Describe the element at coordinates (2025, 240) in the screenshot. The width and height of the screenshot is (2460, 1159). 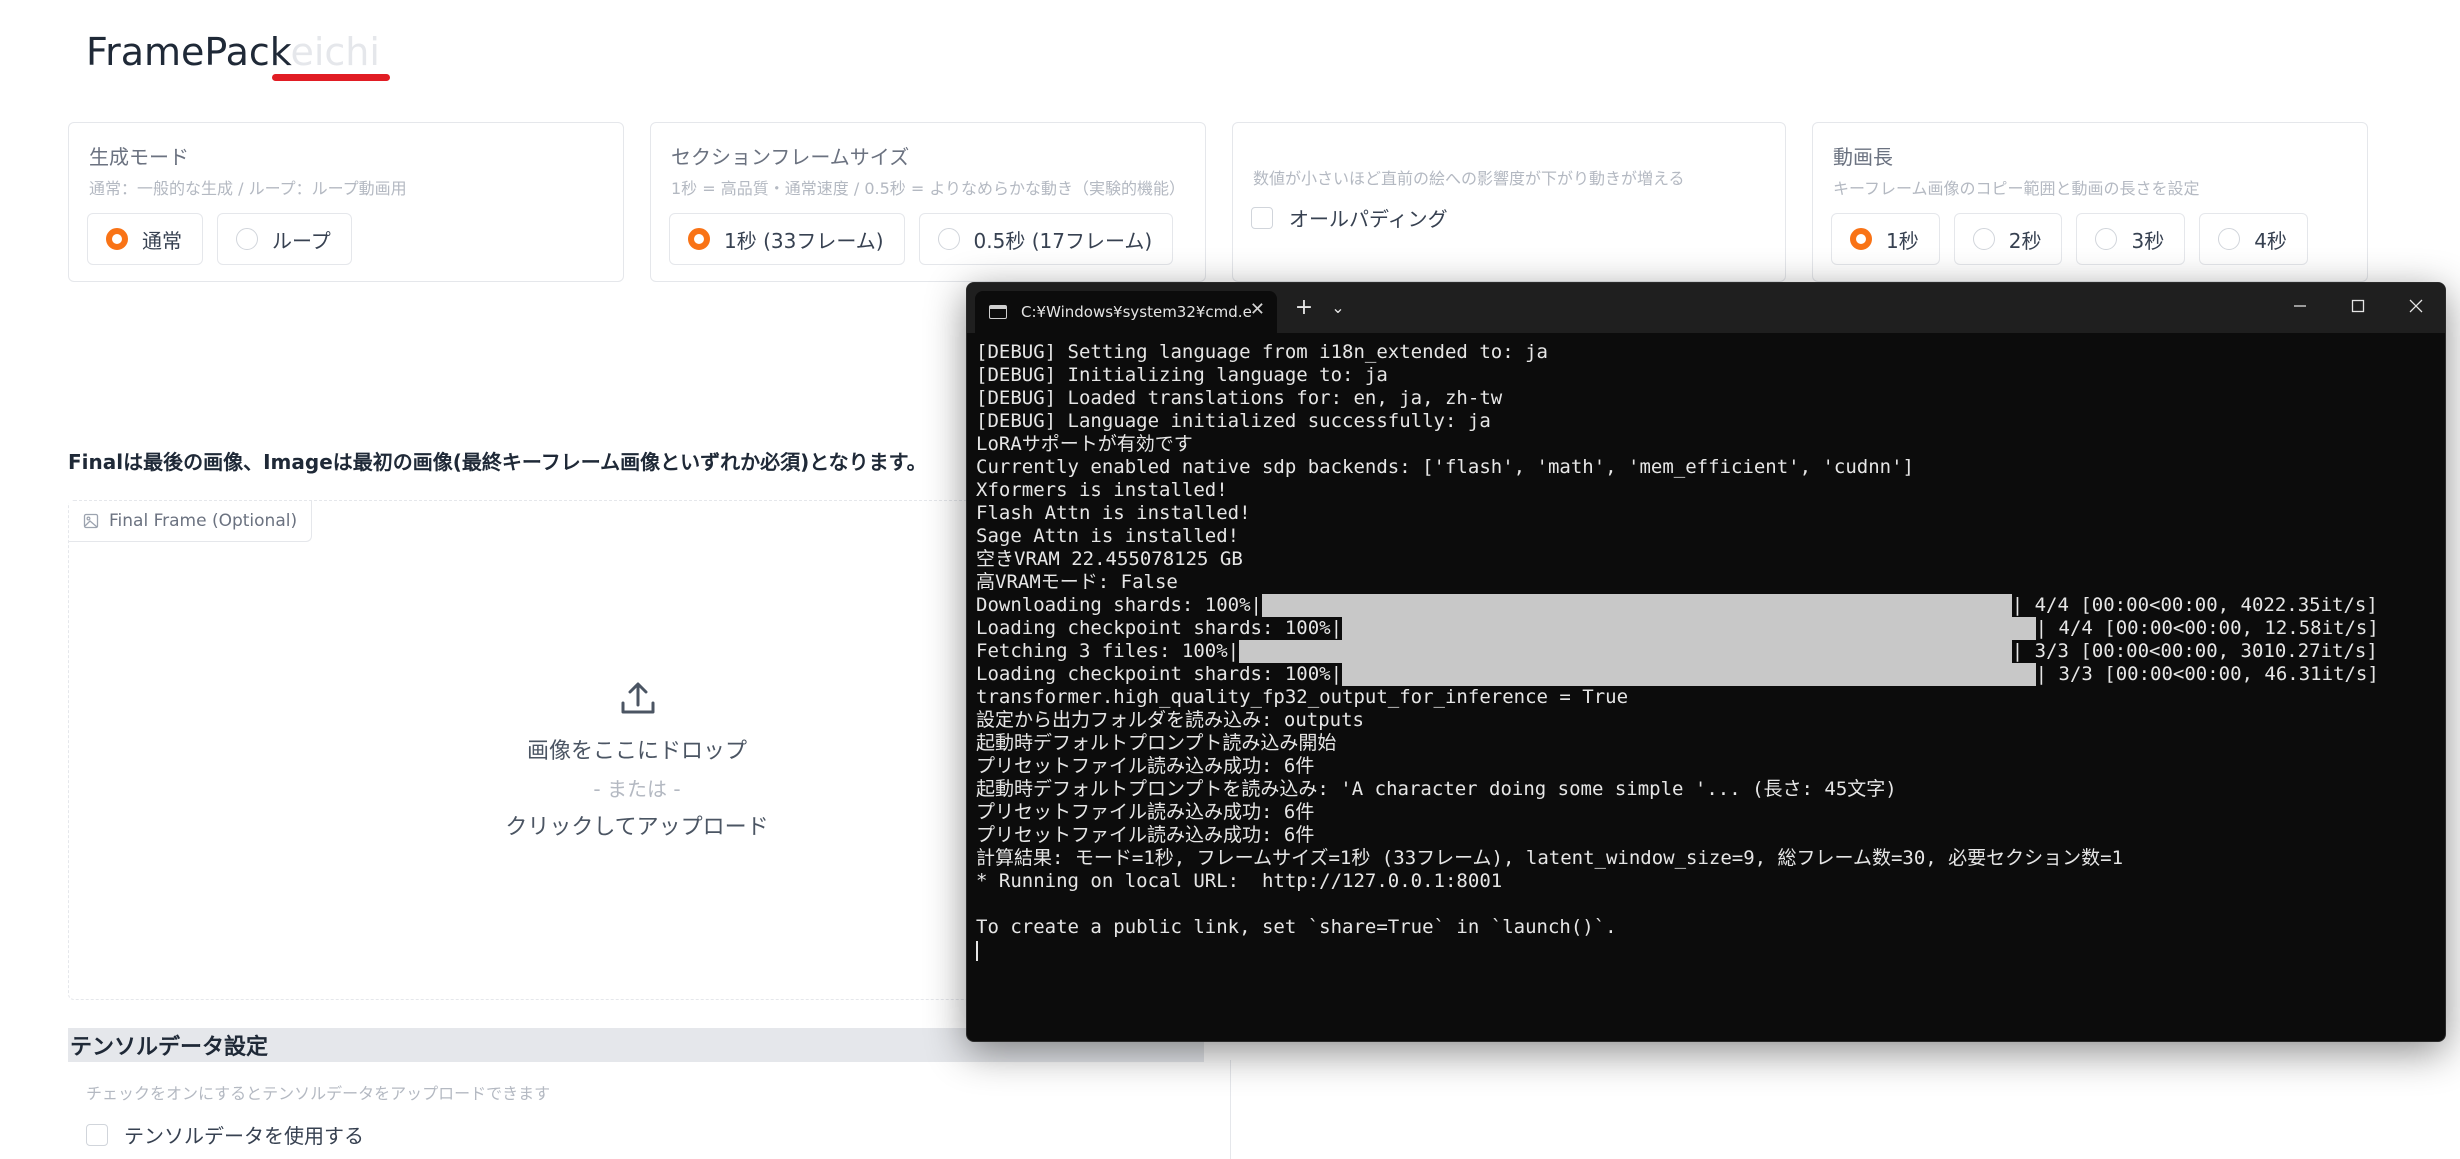
I see `radio-label: 2秒` at that location.